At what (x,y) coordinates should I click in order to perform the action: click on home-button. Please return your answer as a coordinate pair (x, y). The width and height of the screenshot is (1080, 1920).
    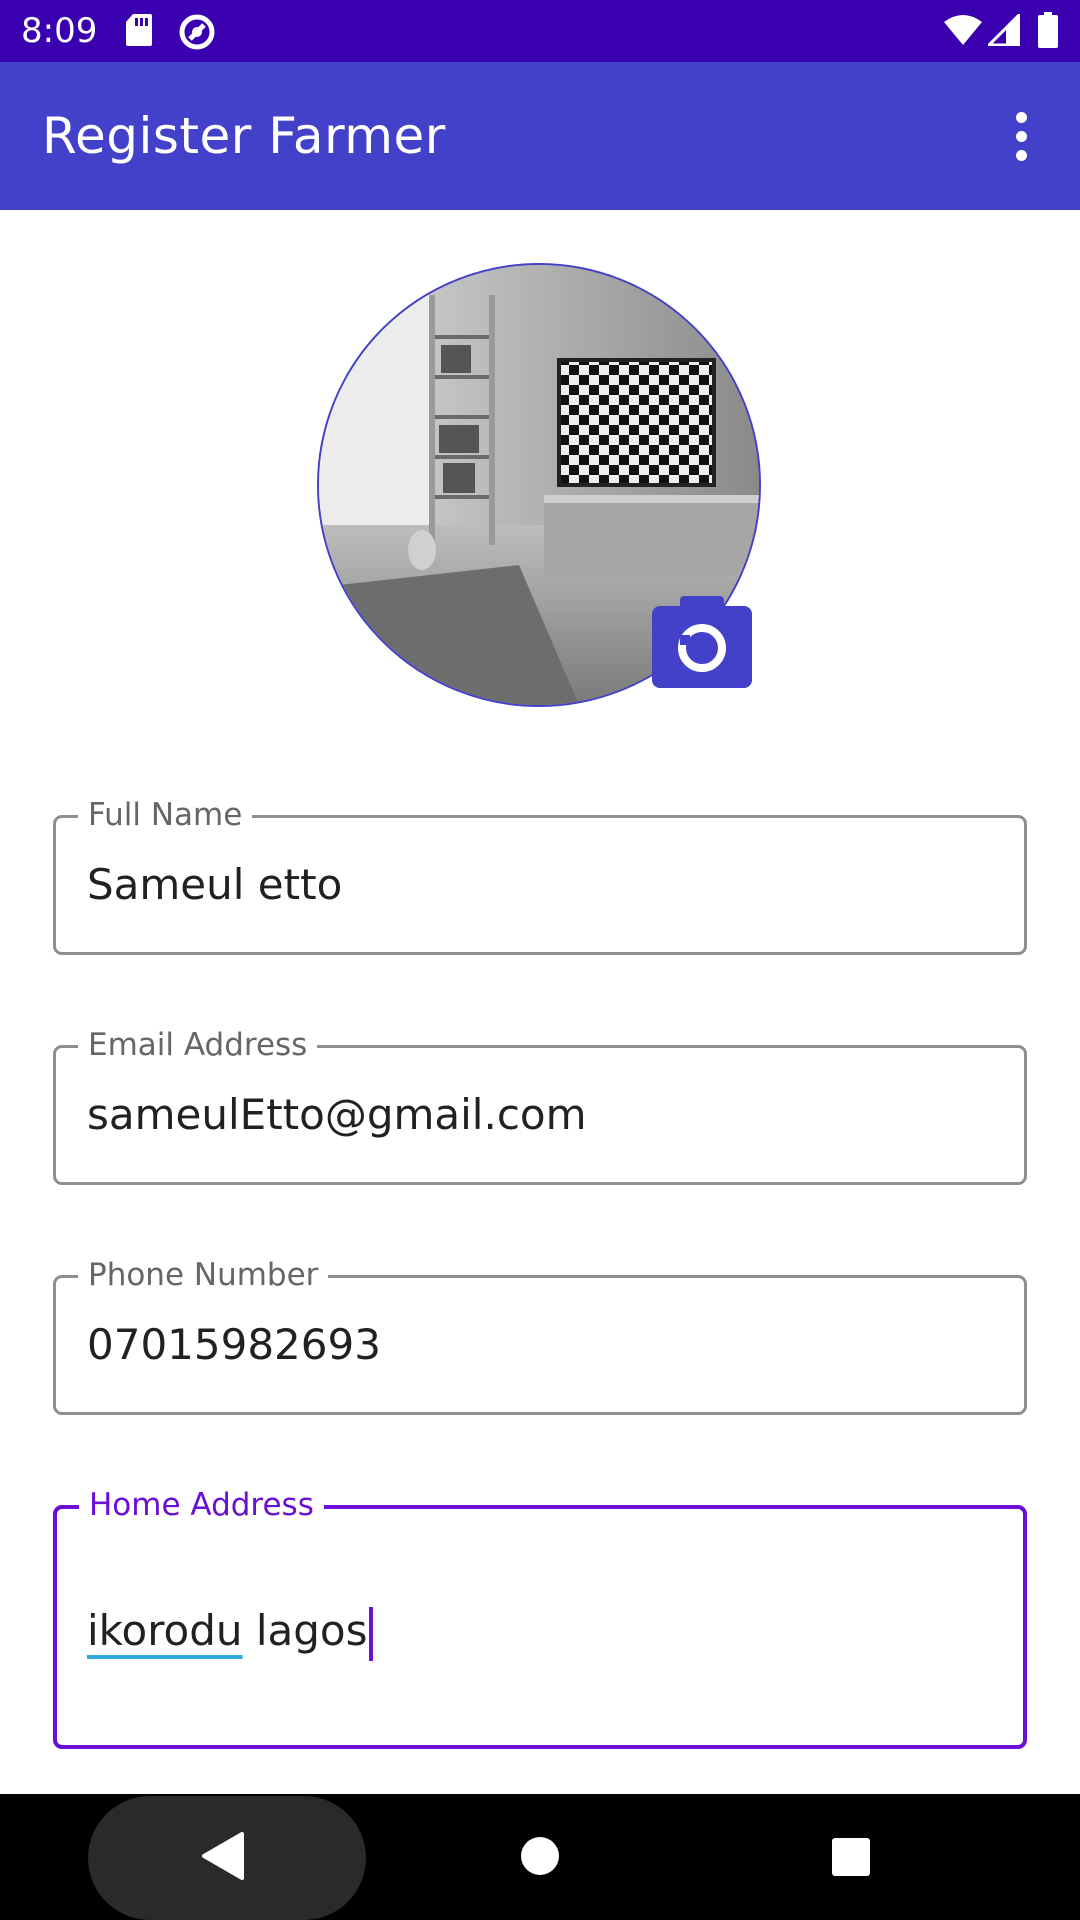
    Looking at the image, I should click on (540, 1858).